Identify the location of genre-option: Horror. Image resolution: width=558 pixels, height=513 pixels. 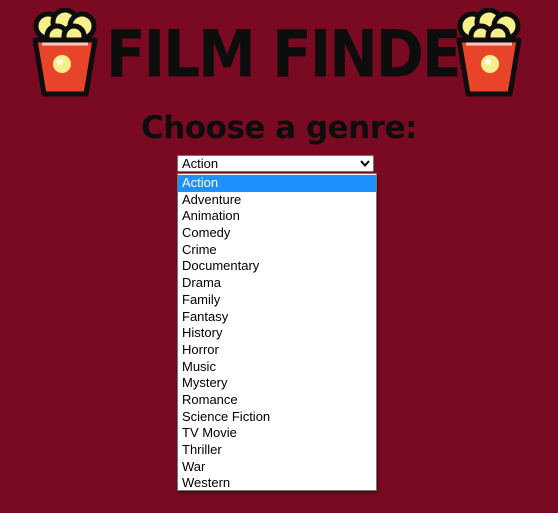
(277, 350).